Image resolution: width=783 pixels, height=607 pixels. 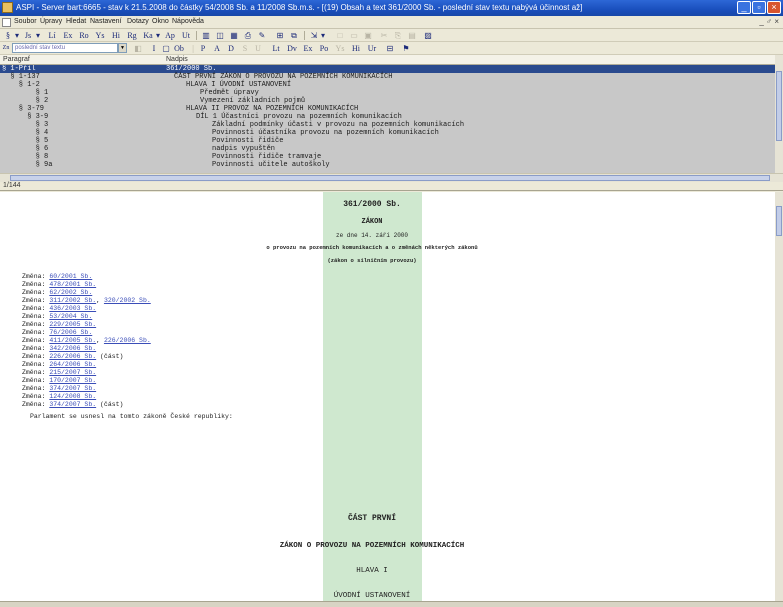 I want to click on menu-nastaveni: Nastavení, so click(x=106, y=21).